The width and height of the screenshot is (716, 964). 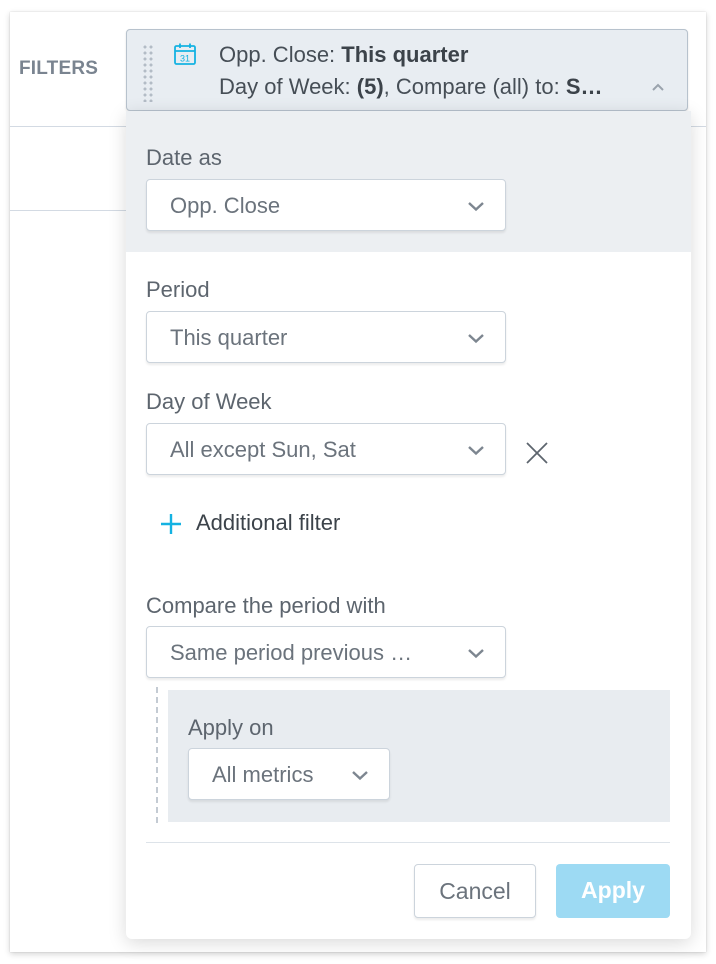 I want to click on day-of-week-label: Day of Week, so click(x=209, y=401).